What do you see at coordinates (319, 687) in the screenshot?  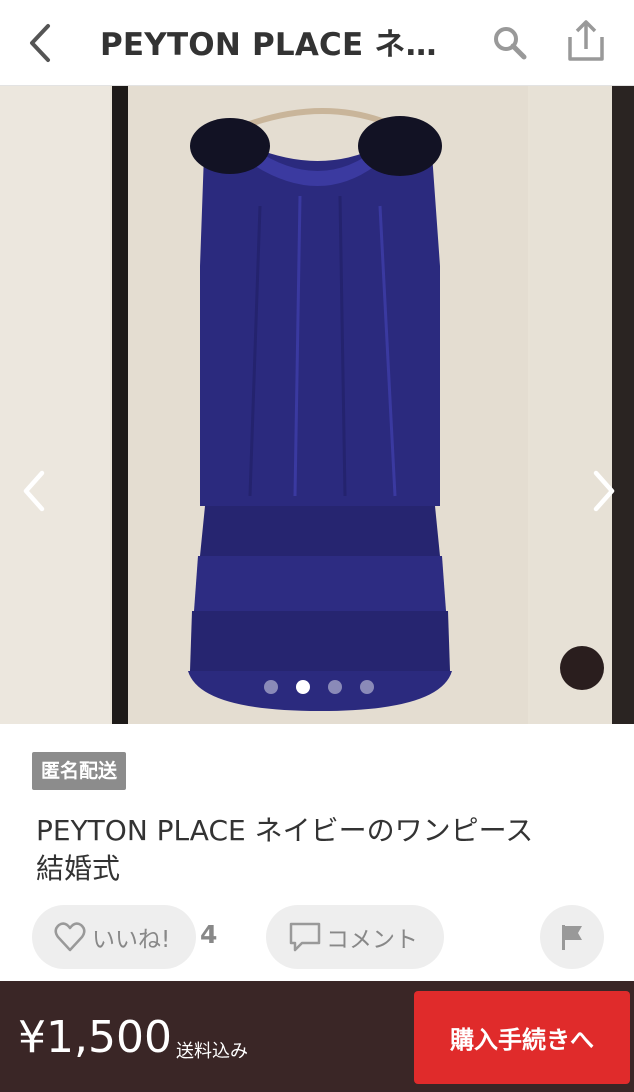 I see `carousel-page-indicator` at bounding box center [319, 687].